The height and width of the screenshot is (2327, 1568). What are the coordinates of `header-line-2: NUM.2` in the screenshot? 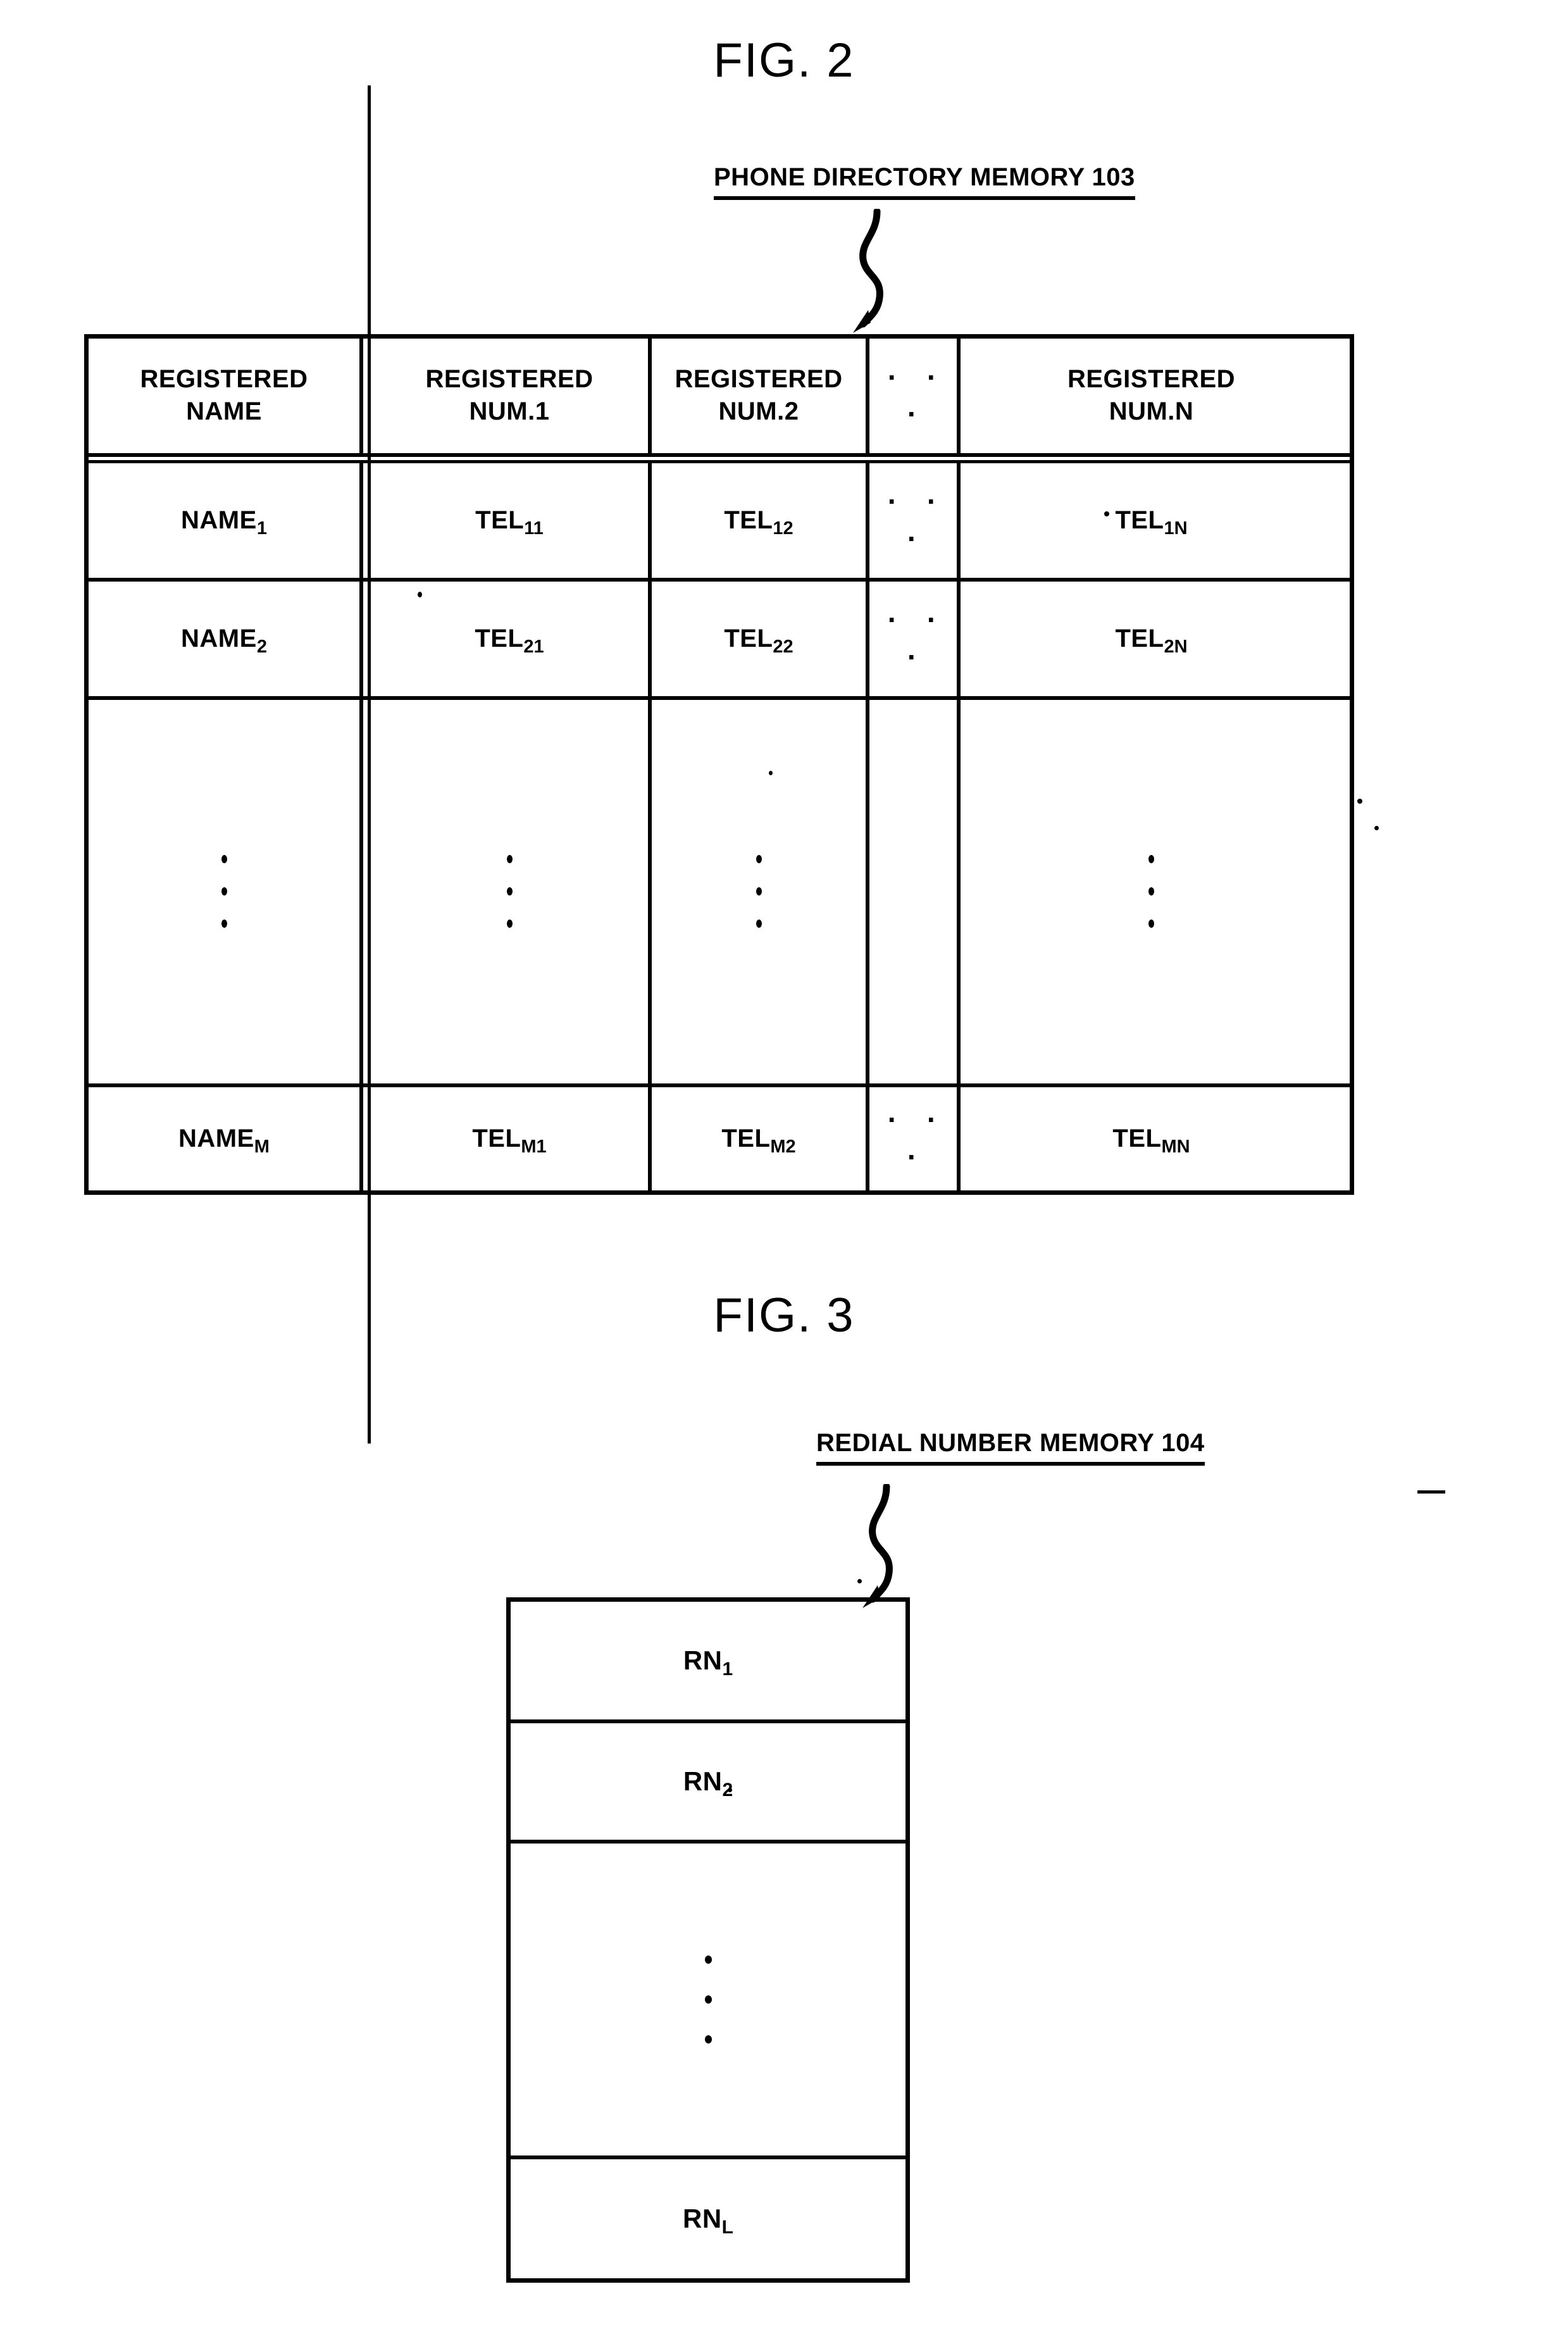 It's located at (759, 411).